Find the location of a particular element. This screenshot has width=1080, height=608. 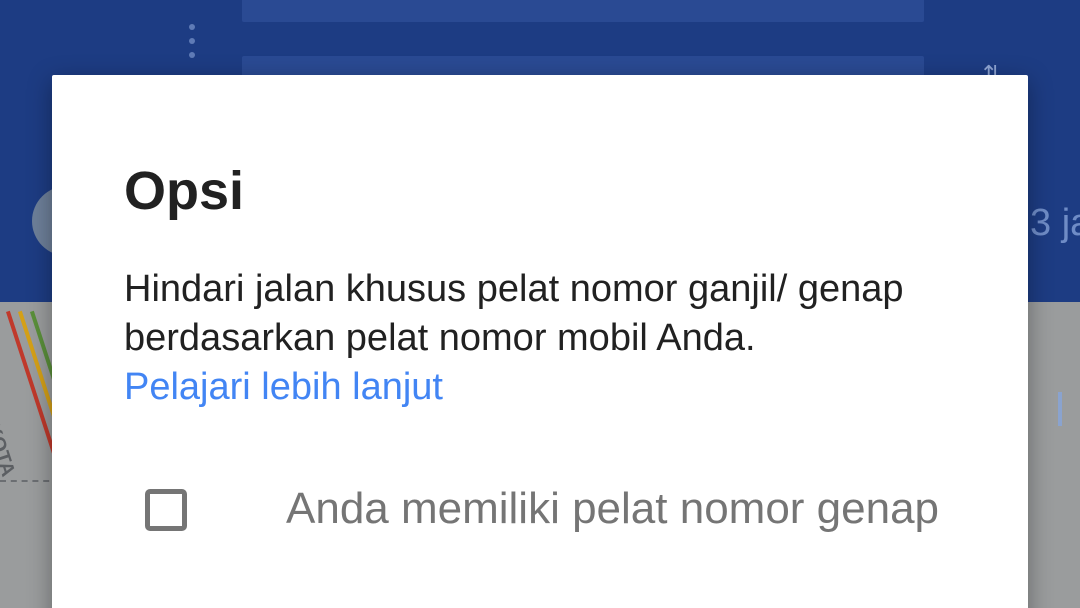

even-plate-checkbox is located at coordinates (166, 510).